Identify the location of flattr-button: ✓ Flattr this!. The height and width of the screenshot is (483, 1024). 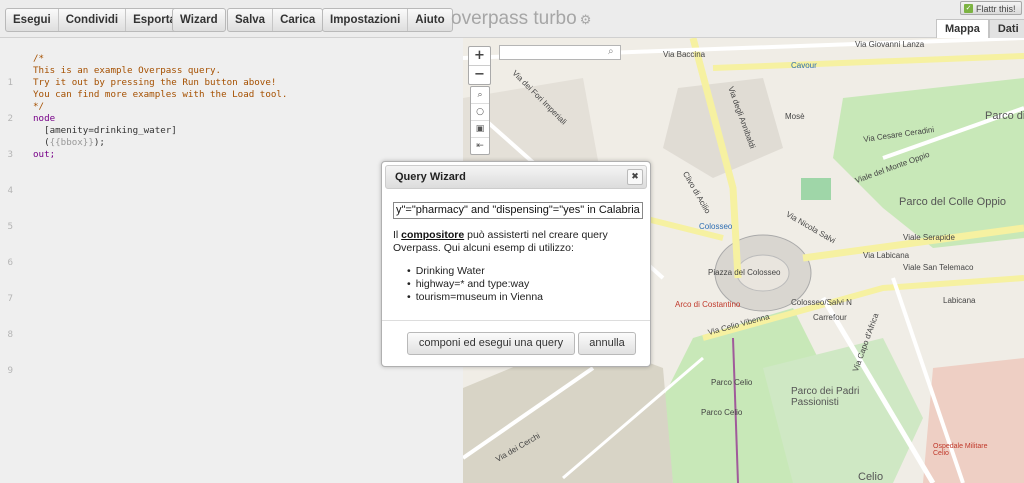
(991, 8).